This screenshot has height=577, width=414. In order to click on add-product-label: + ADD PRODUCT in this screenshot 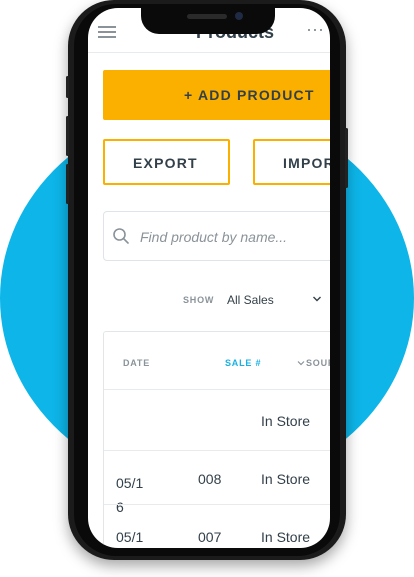, I will do `click(249, 95)`.